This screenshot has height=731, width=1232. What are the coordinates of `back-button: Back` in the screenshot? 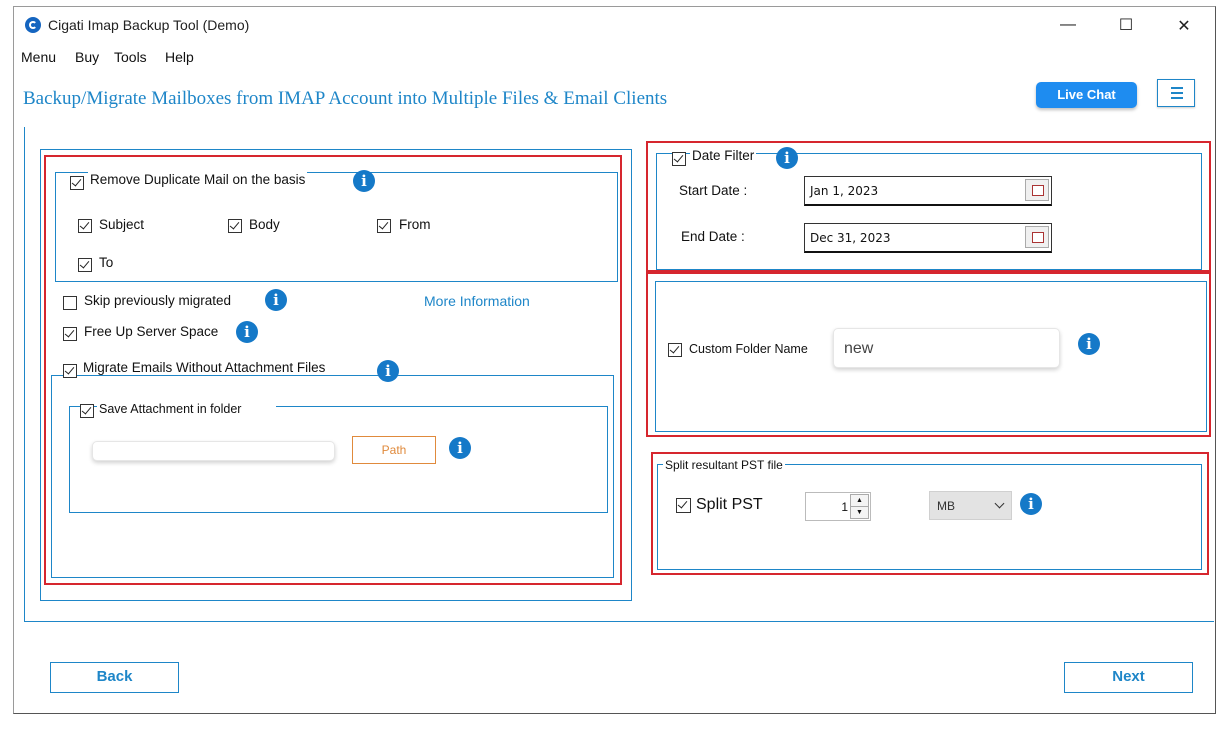 It's located at (114, 677).